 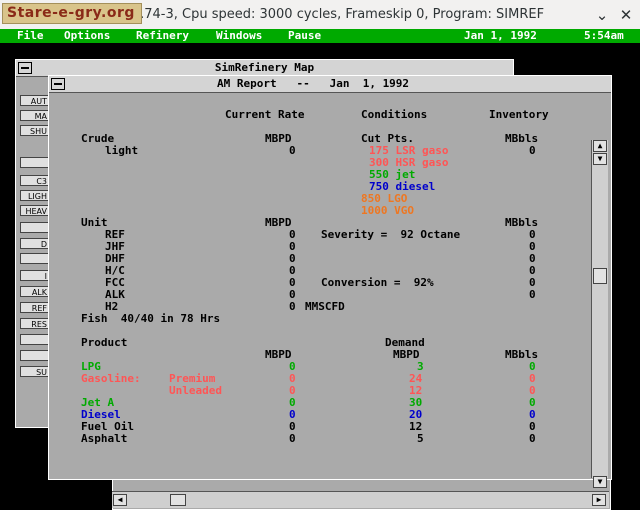 I want to click on unit-rate-unit: MBPD, so click(x=278, y=222).